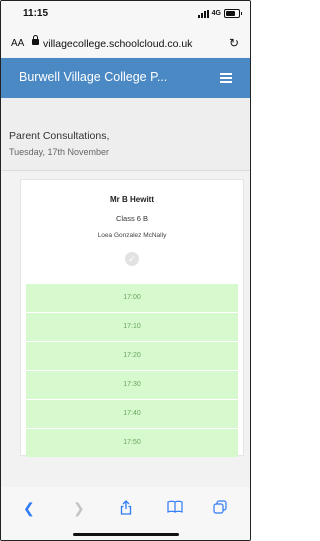  Describe the element at coordinates (220, 508) in the screenshot. I see `tabs-icon` at that location.